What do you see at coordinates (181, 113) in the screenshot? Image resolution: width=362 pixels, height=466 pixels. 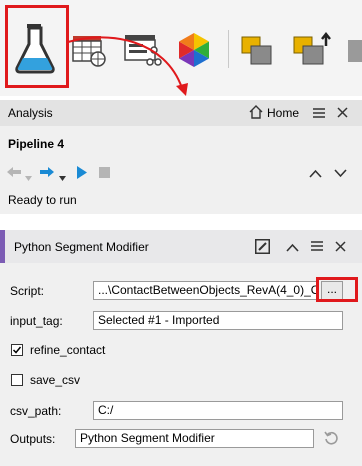 I see `analysis-header: Analysis Home` at bounding box center [181, 113].